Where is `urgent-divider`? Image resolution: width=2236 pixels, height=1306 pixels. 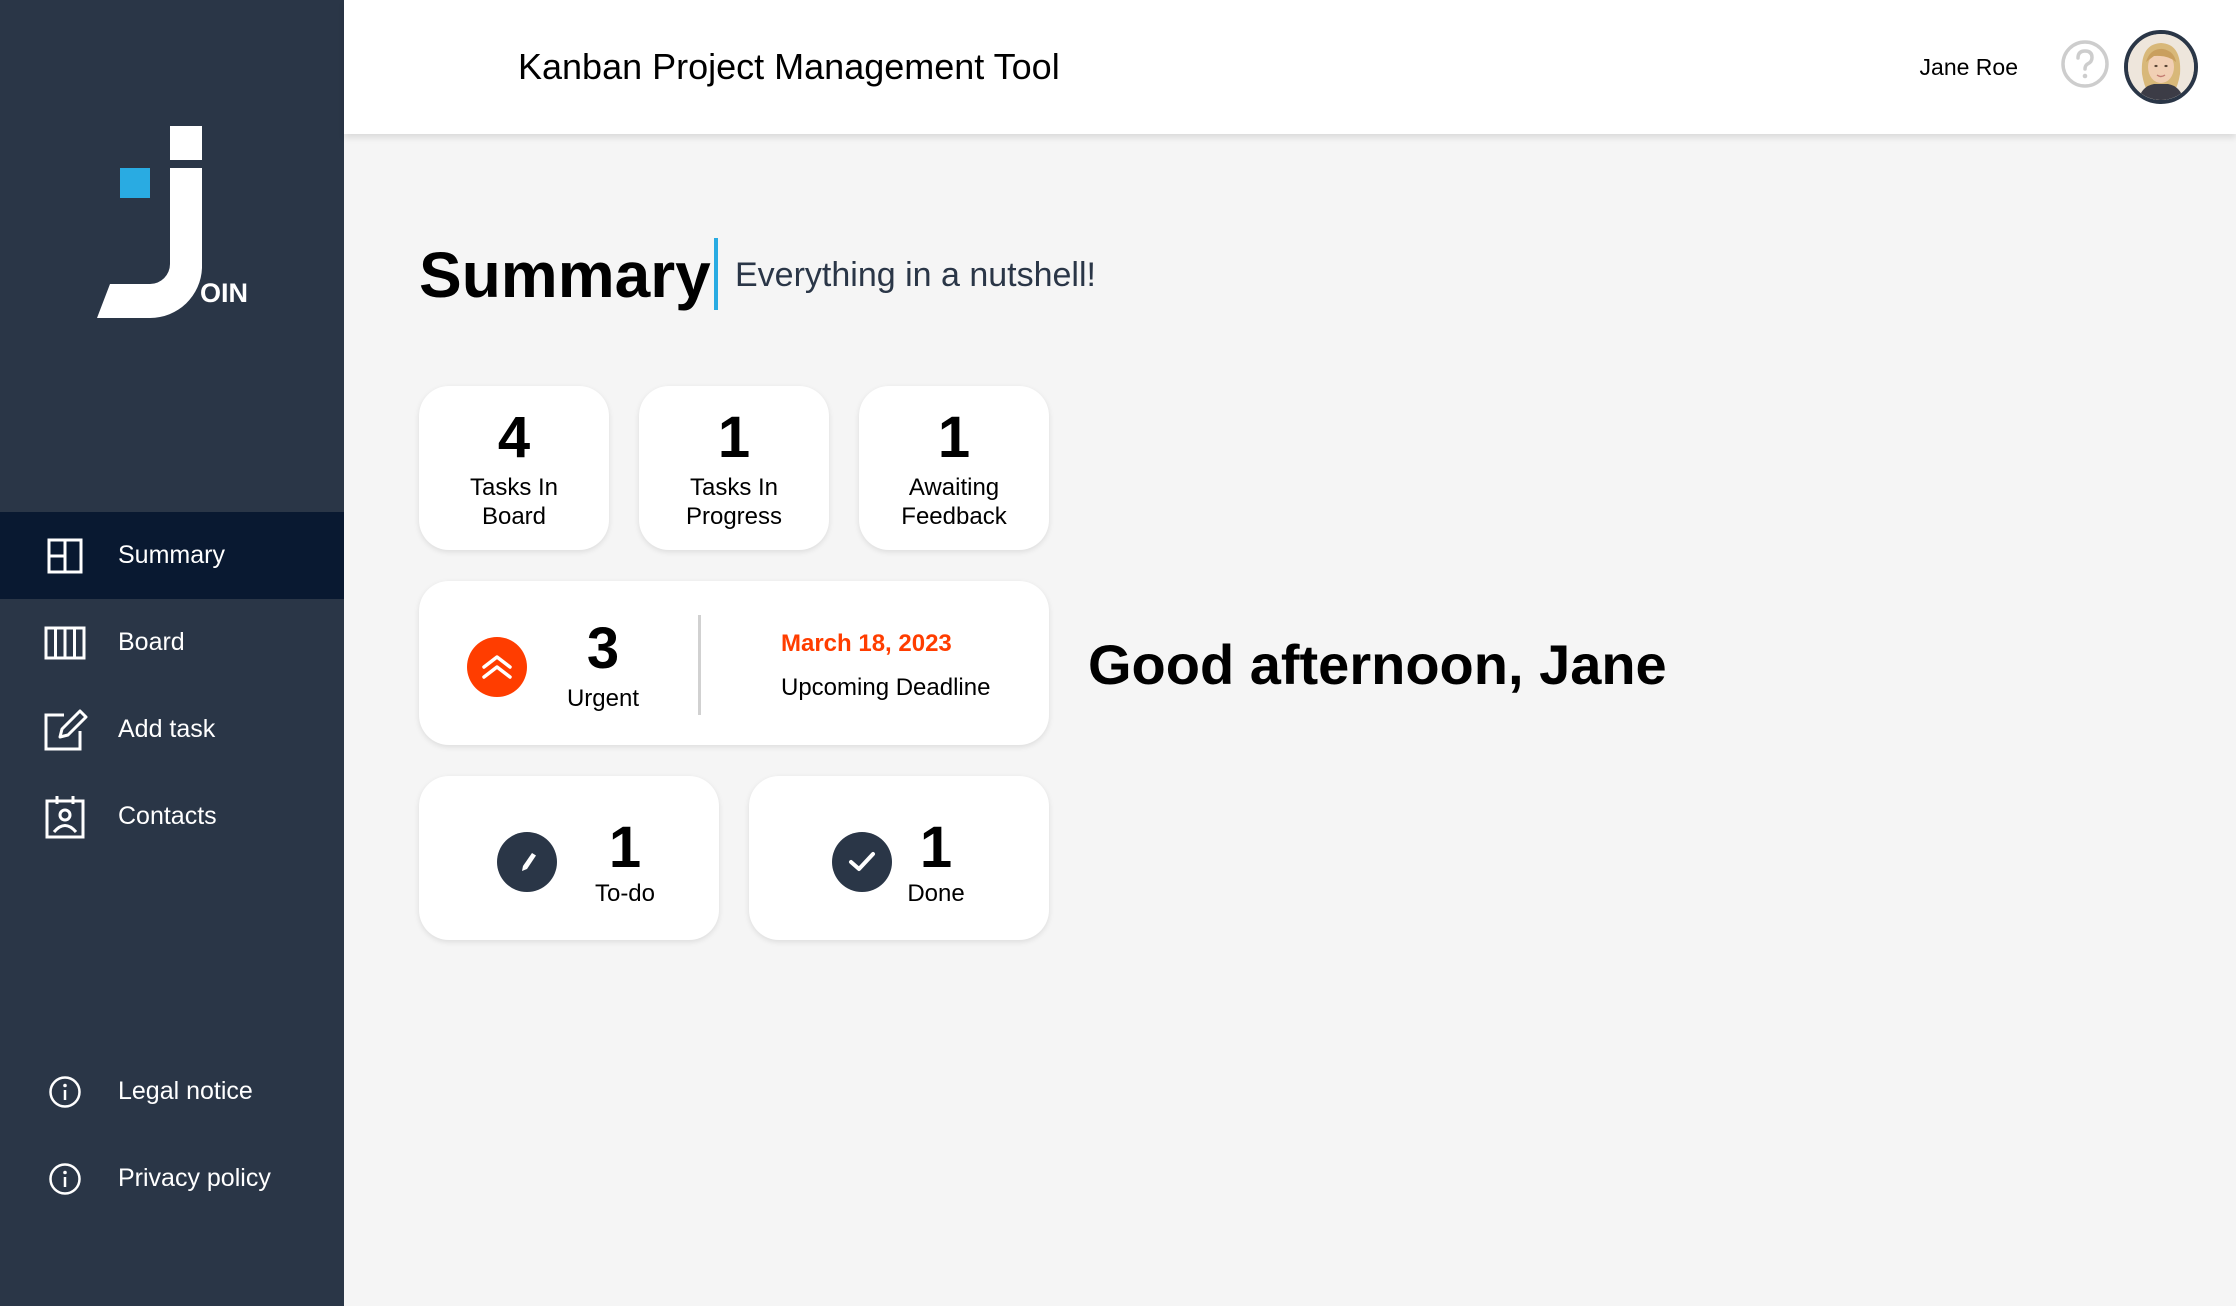
urgent-divider is located at coordinates (699, 665).